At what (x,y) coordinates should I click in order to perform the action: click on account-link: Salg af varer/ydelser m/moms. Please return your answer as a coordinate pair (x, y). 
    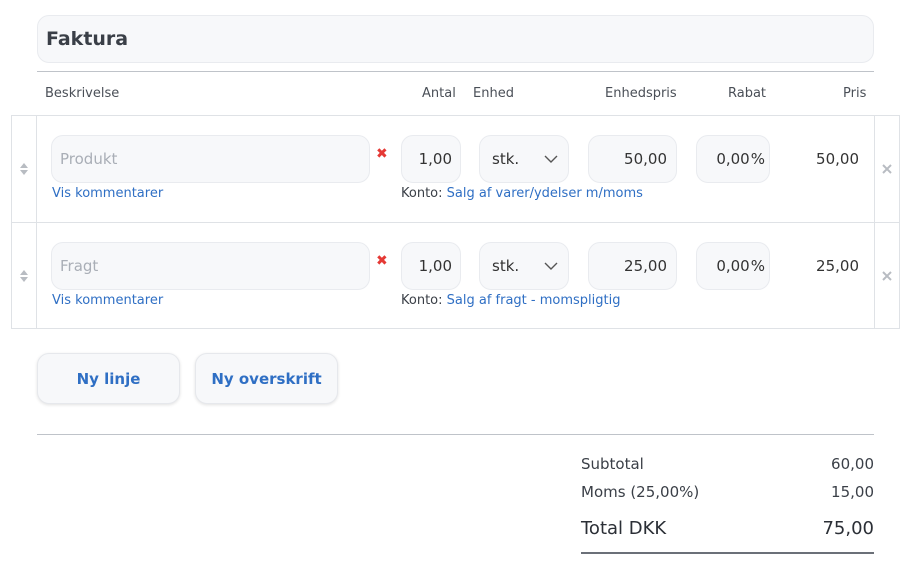
    Looking at the image, I should click on (545, 193).